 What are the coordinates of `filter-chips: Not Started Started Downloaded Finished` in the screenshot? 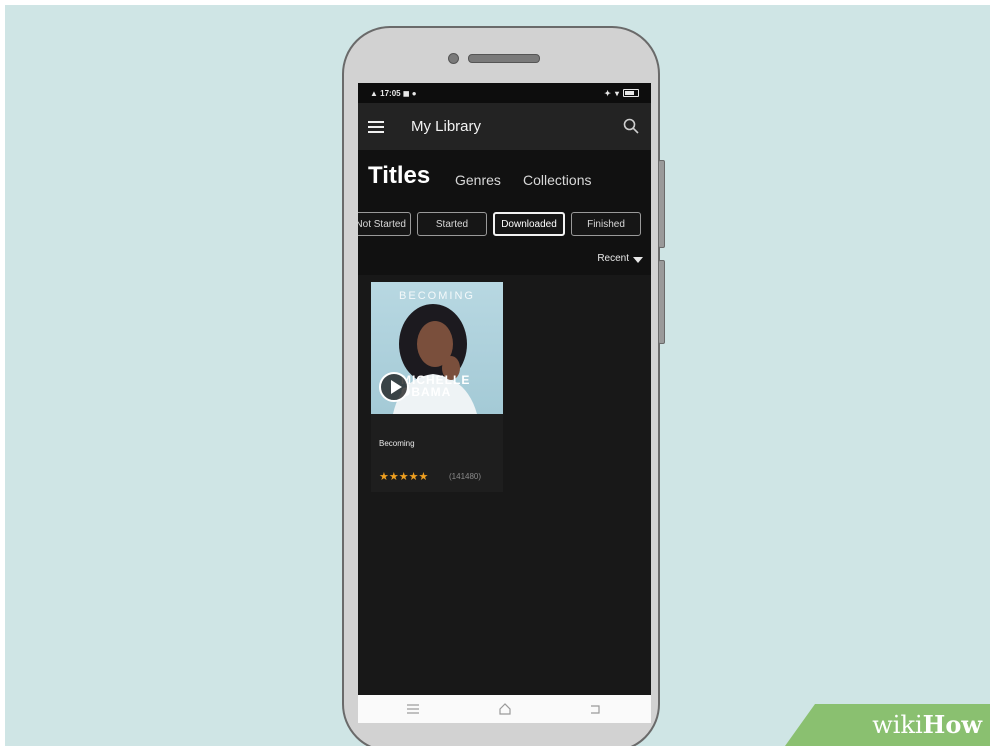 It's located at (504, 224).